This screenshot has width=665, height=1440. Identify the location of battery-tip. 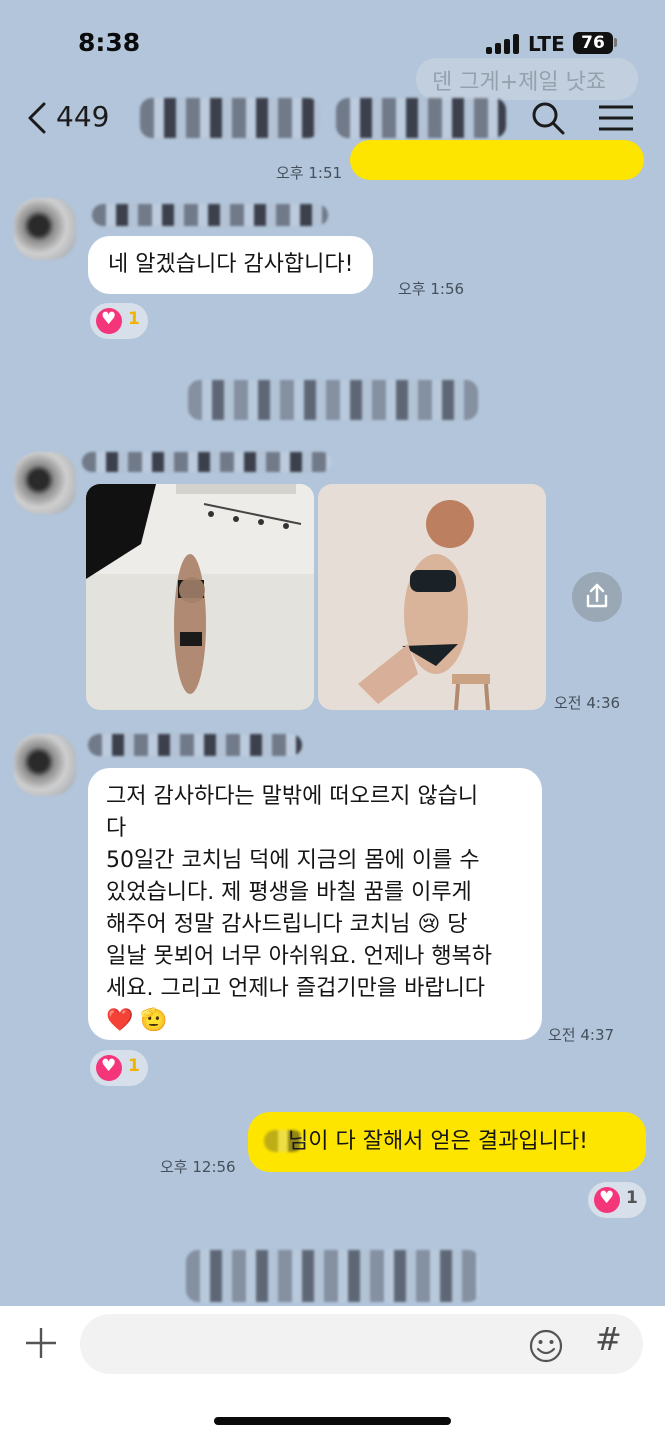
(615, 42).